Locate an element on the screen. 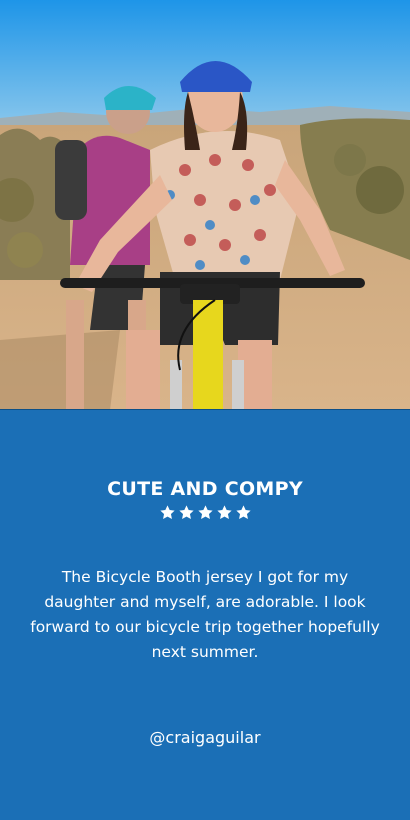  star-rating is located at coordinates (205, 512).